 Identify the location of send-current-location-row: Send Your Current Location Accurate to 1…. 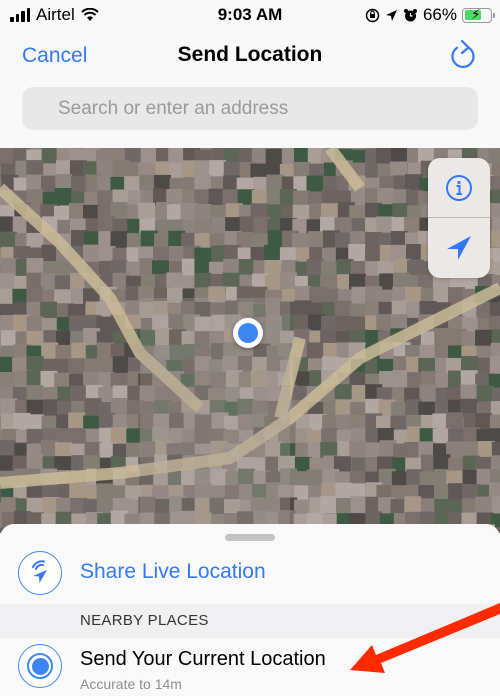
(250, 667).